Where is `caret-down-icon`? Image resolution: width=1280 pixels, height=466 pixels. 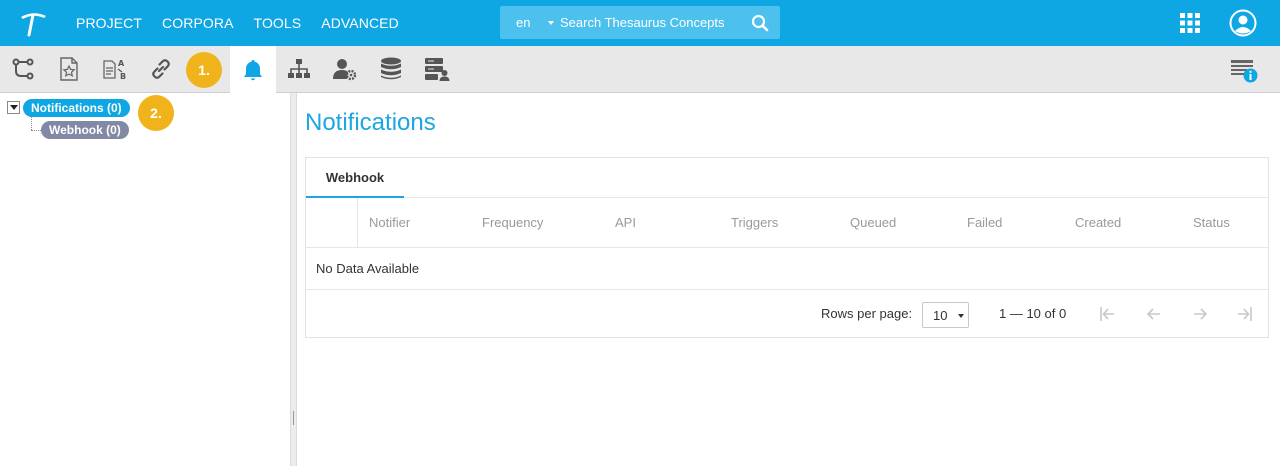
caret-down-icon is located at coordinates (14, 107).